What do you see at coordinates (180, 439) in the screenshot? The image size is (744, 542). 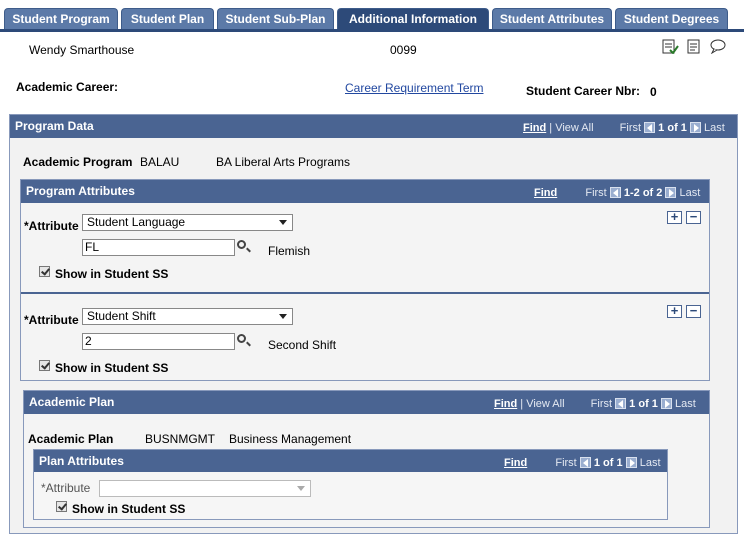 I see `academic-plan-code: BUSNMGMT` at bounding box center [180, 439].